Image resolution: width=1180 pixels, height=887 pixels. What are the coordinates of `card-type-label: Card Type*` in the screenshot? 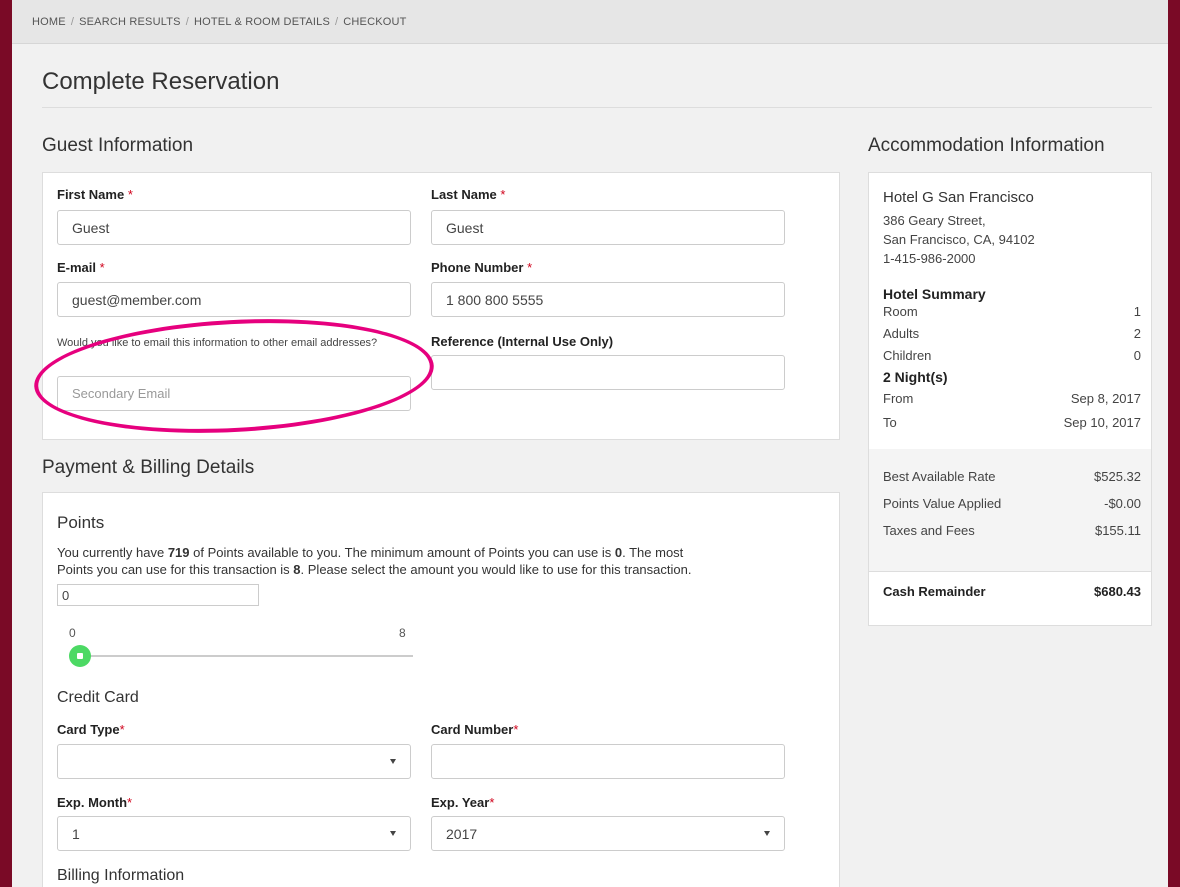 It's located at (91, 729).